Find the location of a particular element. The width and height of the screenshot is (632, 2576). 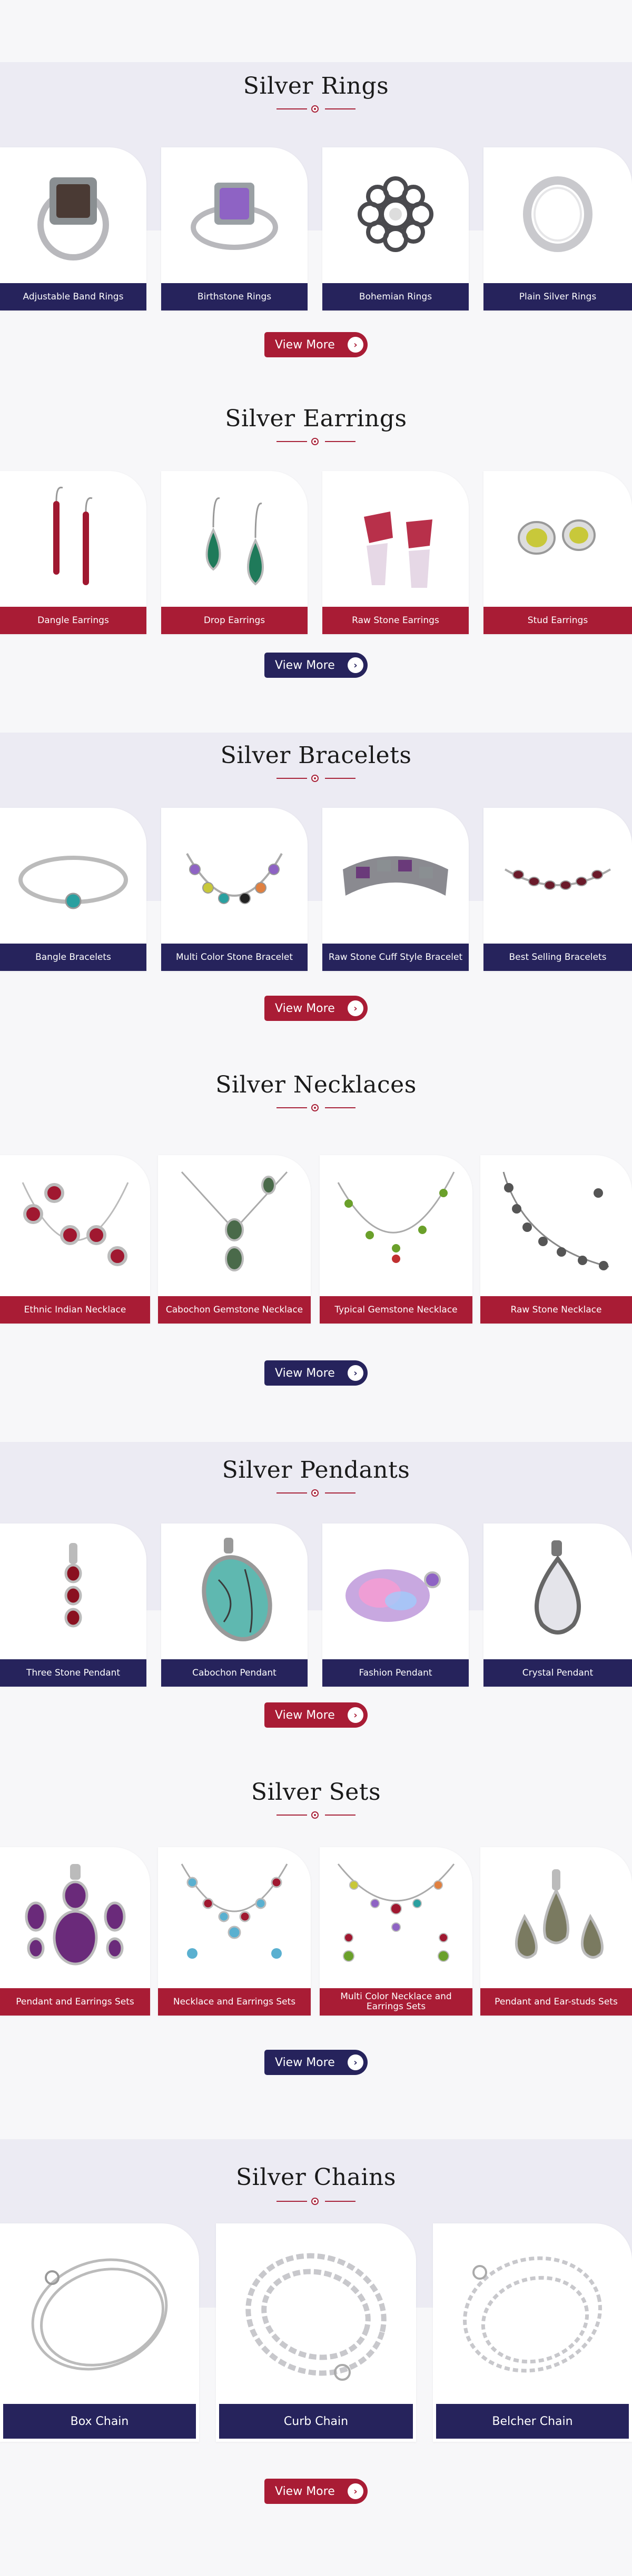

category-card-dangle-earrings: Dangle Earrings is located at coordinates (73, 552).